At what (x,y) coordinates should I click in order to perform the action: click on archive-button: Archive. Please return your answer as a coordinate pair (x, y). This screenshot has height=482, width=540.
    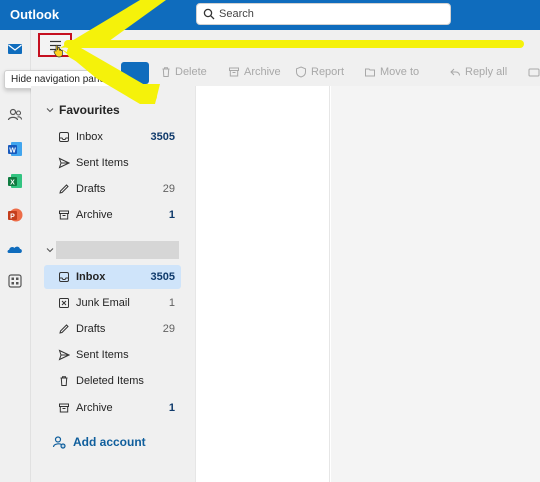
    Looking at the image, I should click on (262, 72).